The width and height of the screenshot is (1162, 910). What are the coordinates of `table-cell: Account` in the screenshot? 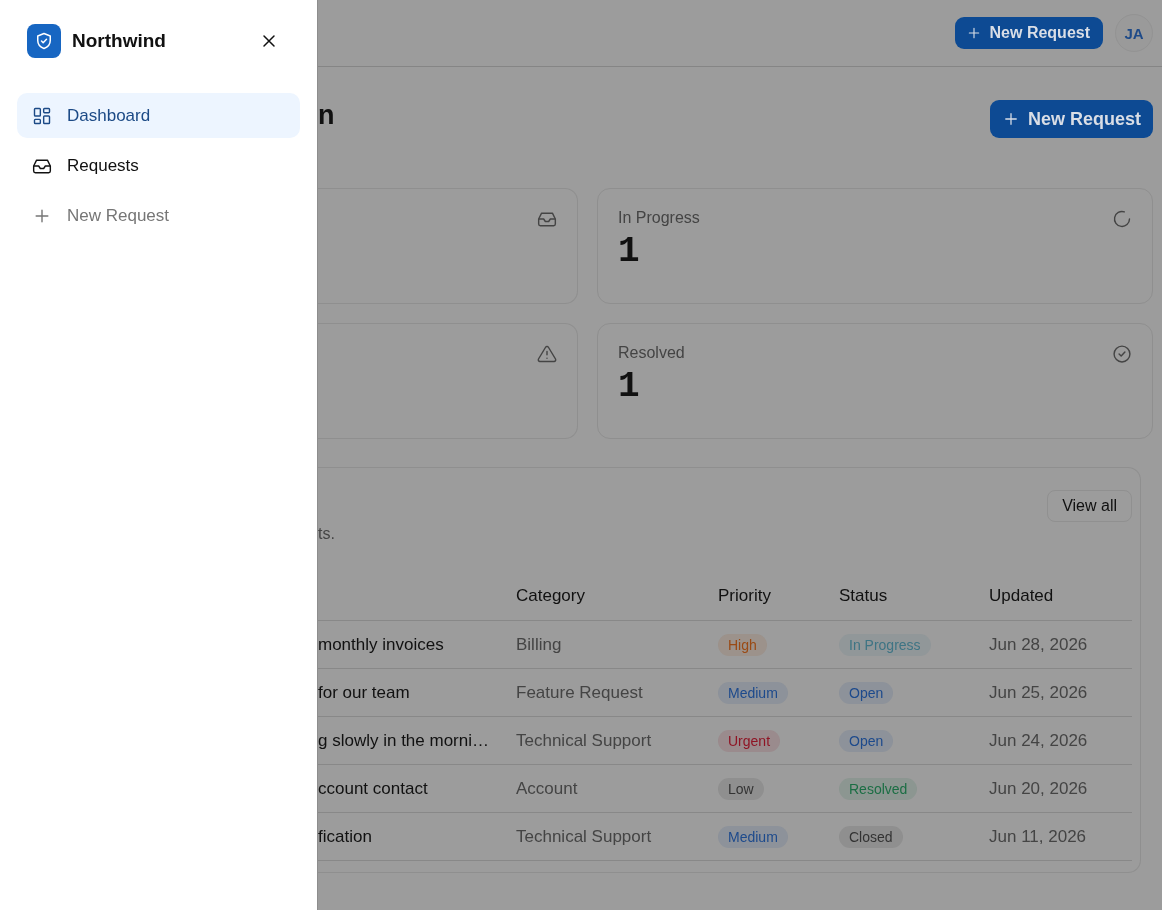 It's located at (617, 788).